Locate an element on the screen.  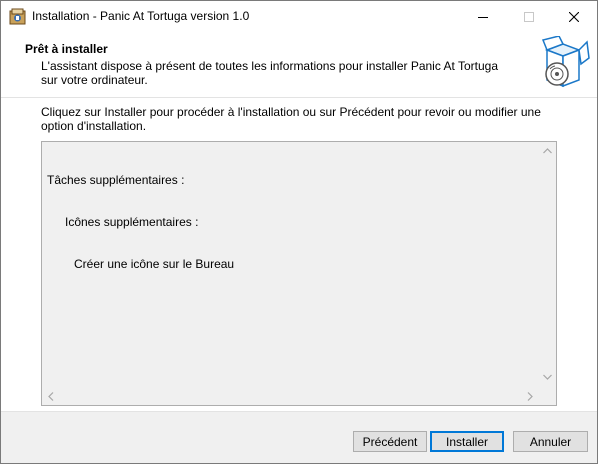
scroll-right-icon is located at coordinates (530, 396).